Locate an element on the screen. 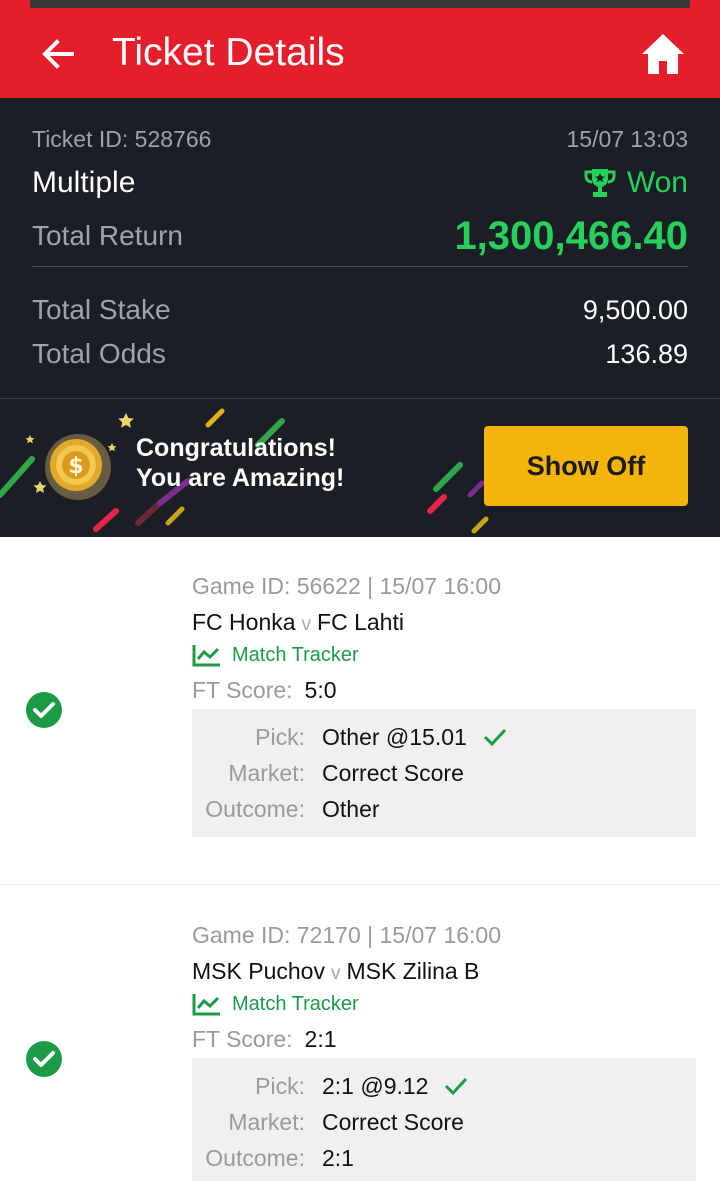 This screenshot has height=1181, width=720. pick-value-wrap: Other @15.01 is located at coordinates (414, 737).